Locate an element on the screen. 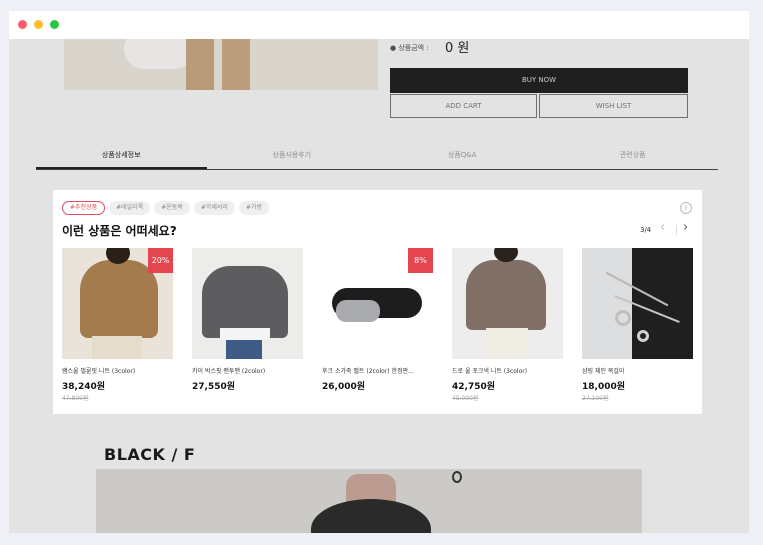  title-bar is located at coordinates (379, 25).